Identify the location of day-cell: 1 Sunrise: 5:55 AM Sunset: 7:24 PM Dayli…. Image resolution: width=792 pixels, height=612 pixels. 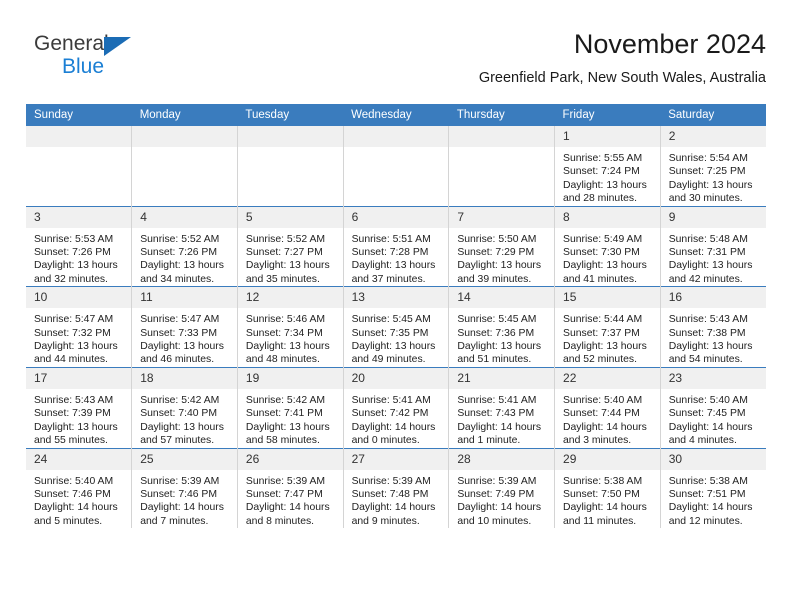
(607, 166).